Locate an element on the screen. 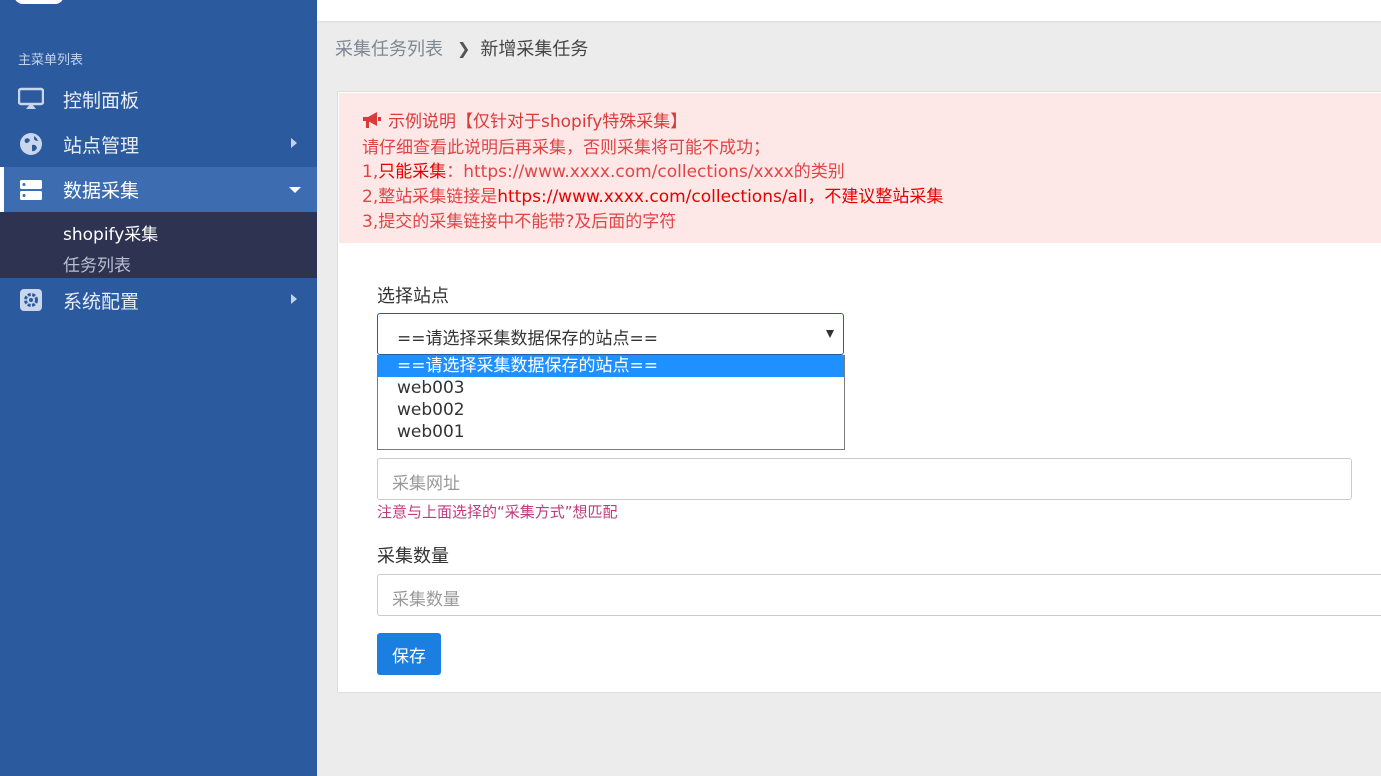 Image resolution: width=1381 pixels, height=776 pixels. collect-count-input: 采集数量 is located at coordinates (879, 595).